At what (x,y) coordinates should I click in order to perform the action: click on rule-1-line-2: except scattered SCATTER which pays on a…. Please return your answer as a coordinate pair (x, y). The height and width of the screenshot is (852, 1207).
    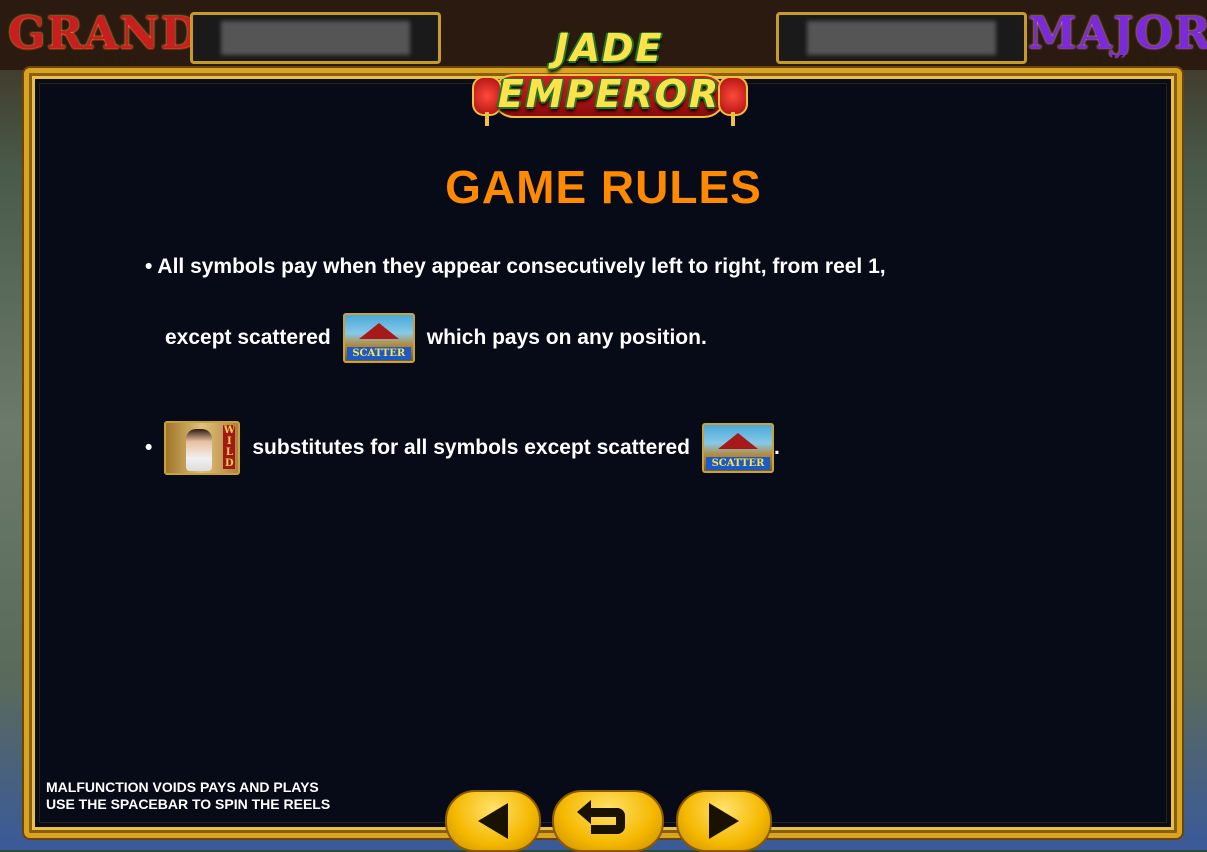
    Looking at the image, I should click on (436, 338).